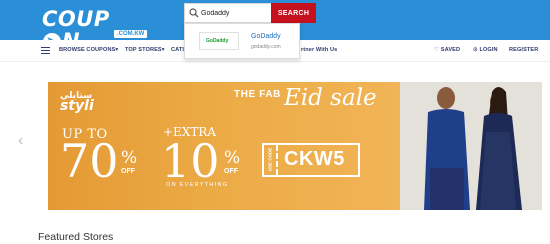 The height and width of the screenshot is (244, 550). What do you see at coordinates (129, 158) in the screenshot?
I see `banner-percent-1: %` at bounding box center [129, 158].